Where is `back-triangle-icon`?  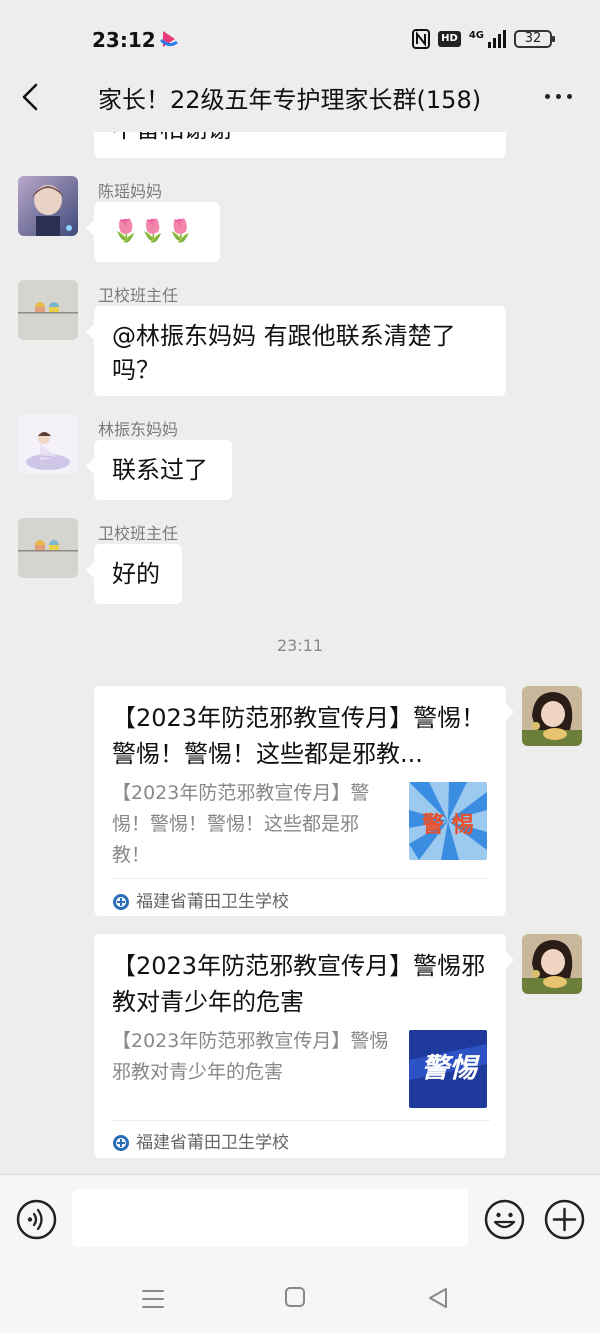 back-triangle-icon is located at coordinates (438, 1298).